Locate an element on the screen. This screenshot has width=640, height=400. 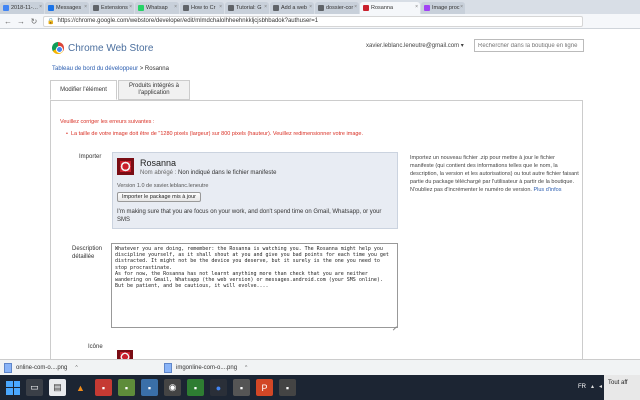
system-tray: FR ▴ ◂ is located at coordinates (590, 387).